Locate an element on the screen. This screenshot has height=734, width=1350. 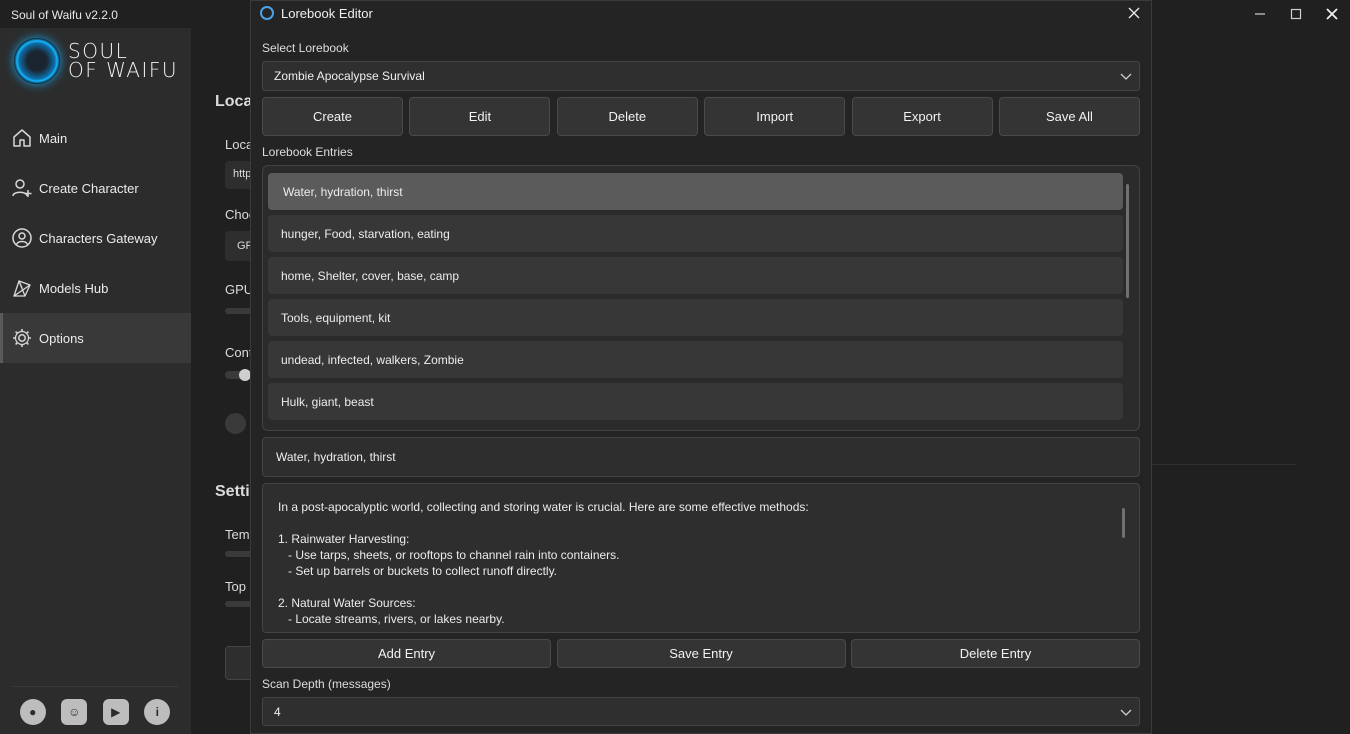
field-label: Top is located at coordinates (235, 586).